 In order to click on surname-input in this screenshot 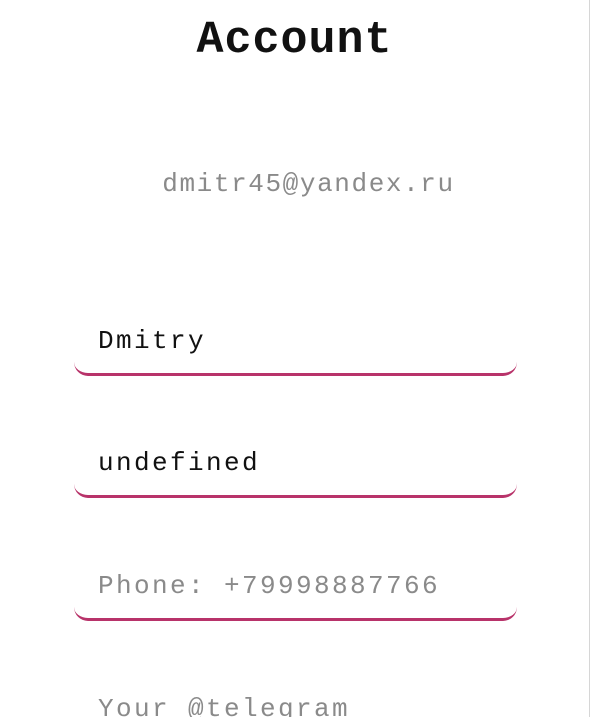, I will do `click(298, 463)`.